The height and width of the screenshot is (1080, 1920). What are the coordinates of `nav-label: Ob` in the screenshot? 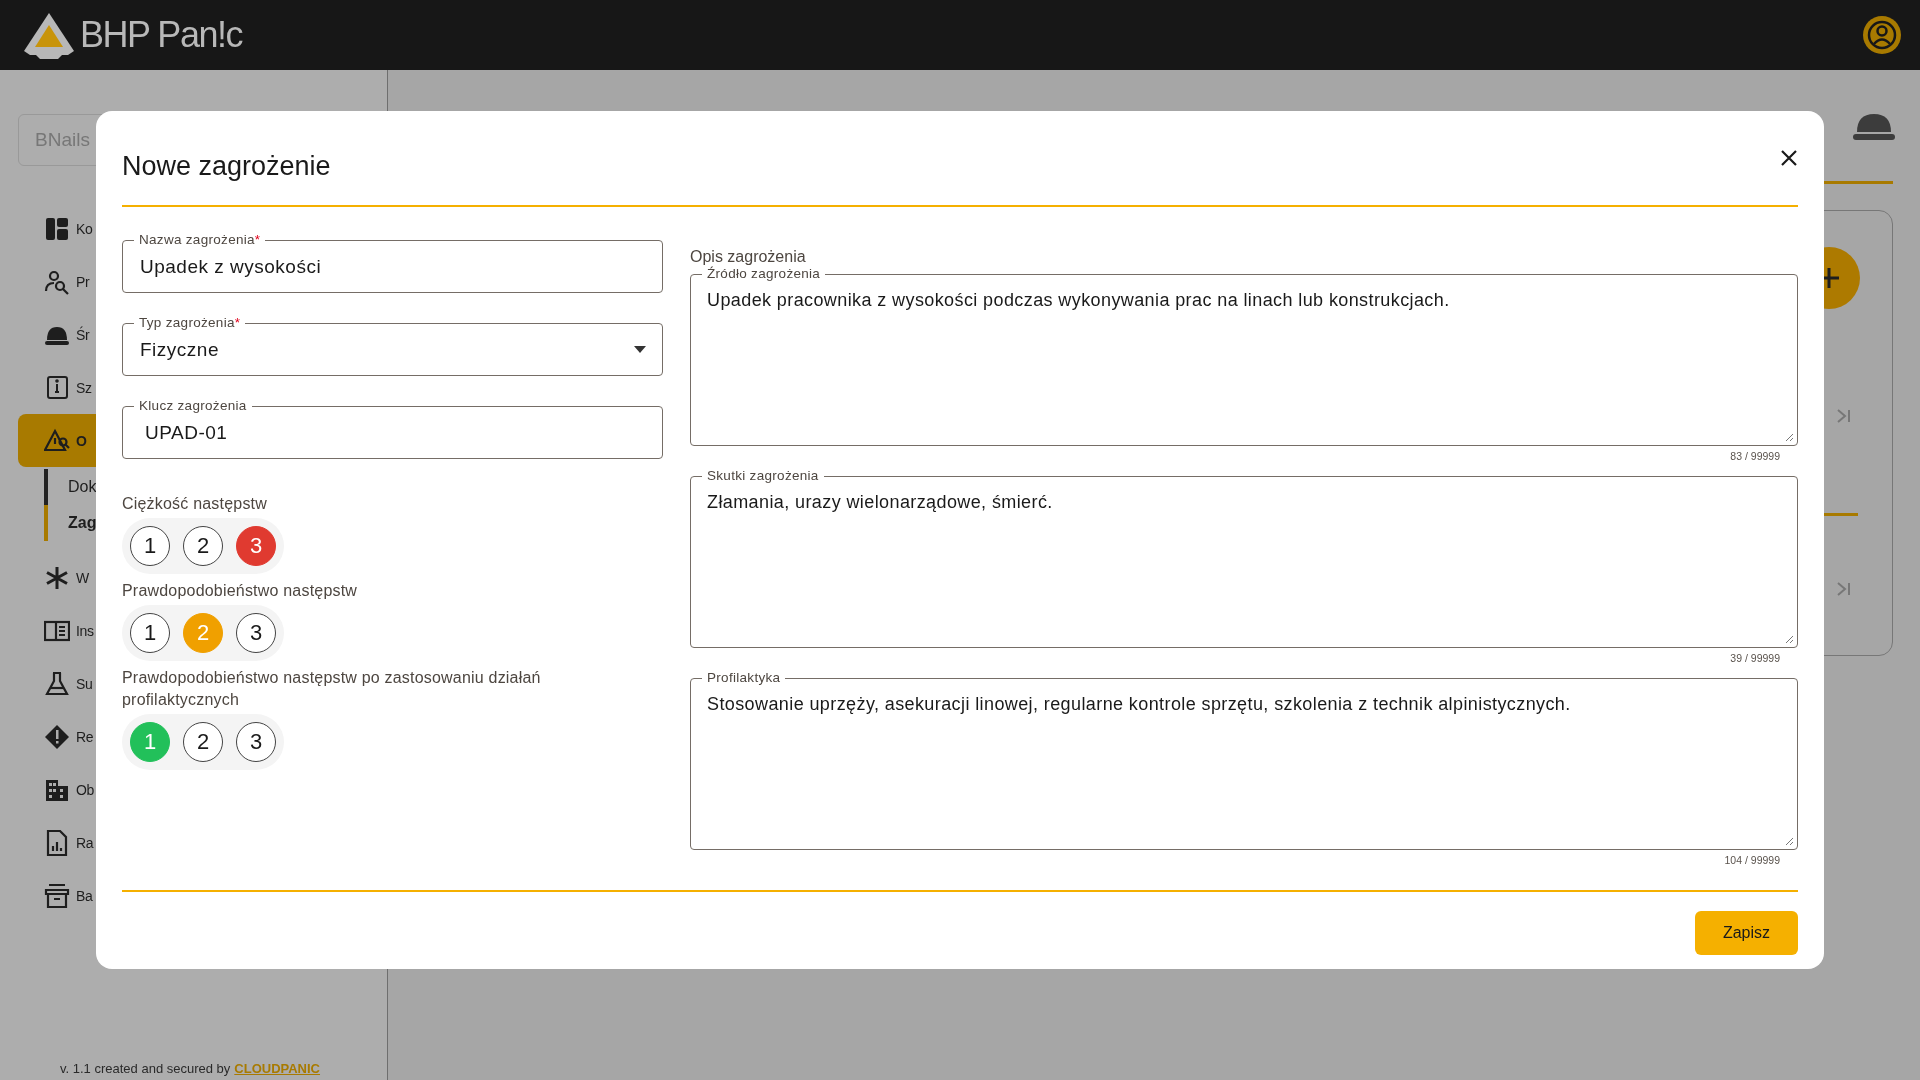 It's located at (85, 789).